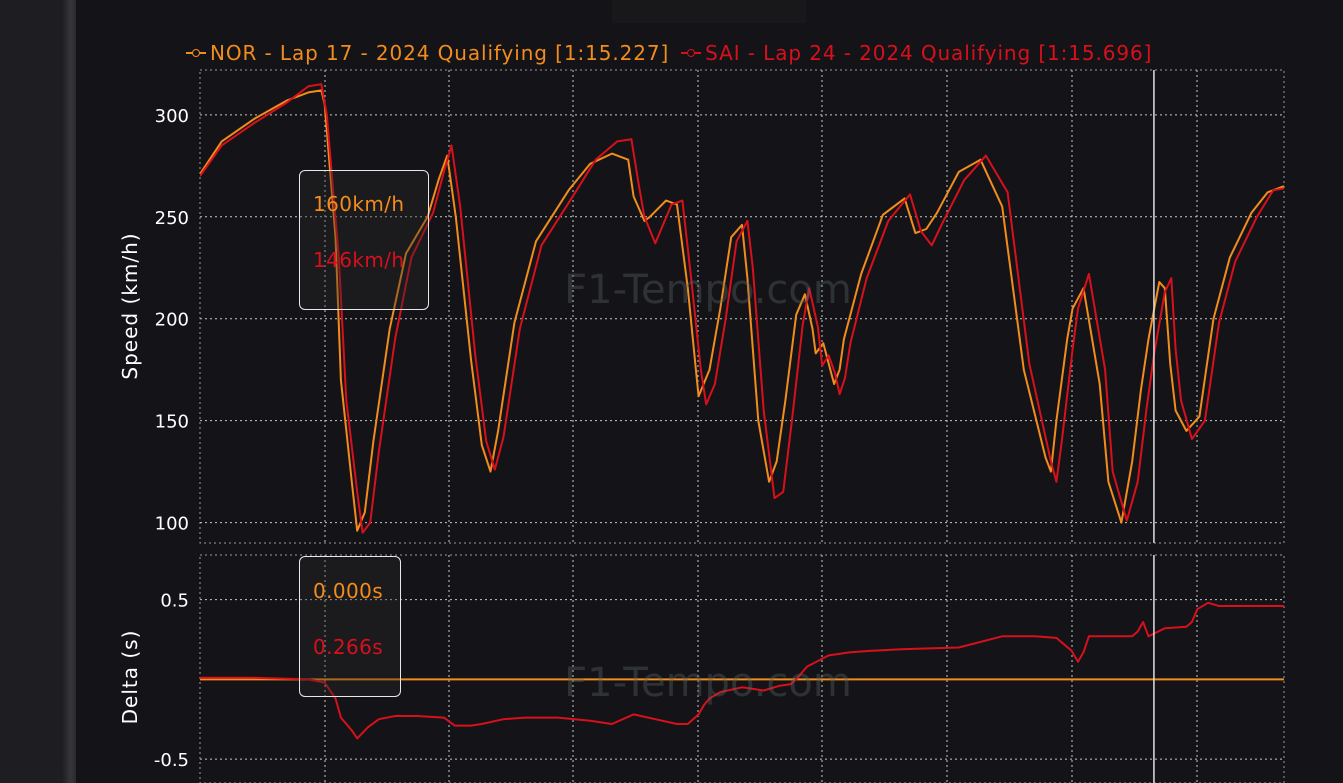  I want to click on speed-tick-label: 250, so click(172, 218).